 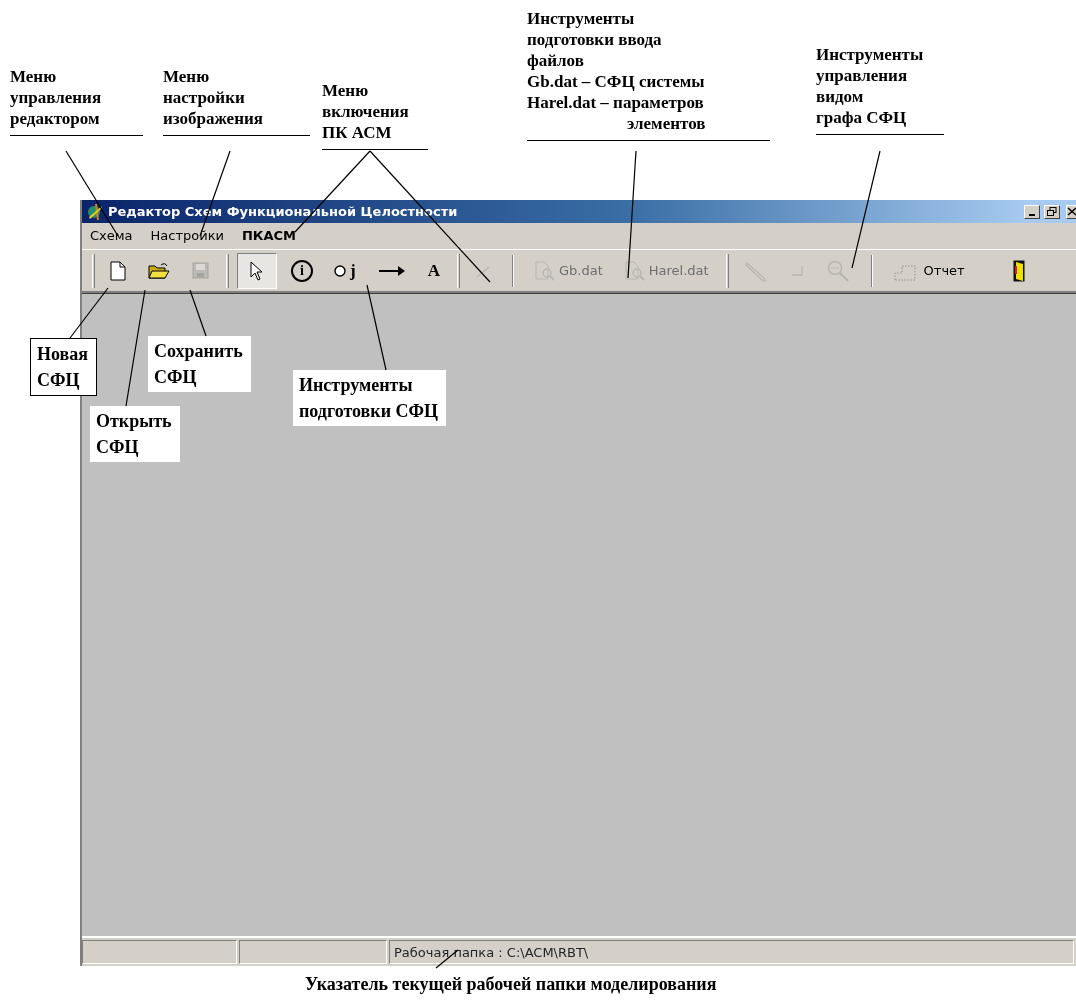 What do you see at coordinates (511, 984) in the screenshot?
I see `caption-text: Указатель текущей рабочей папки моделирования` at bounding box center [511, 984].